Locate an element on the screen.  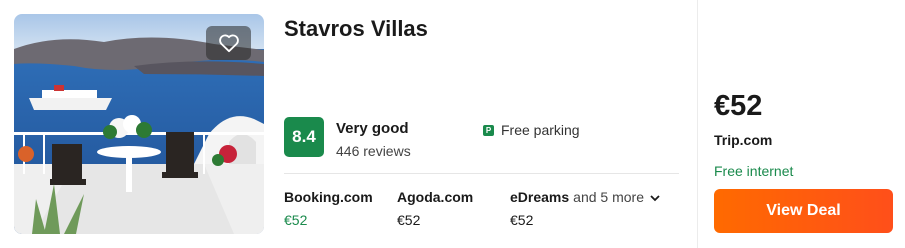
parking-icon: P is located at coordinates (488, 130).